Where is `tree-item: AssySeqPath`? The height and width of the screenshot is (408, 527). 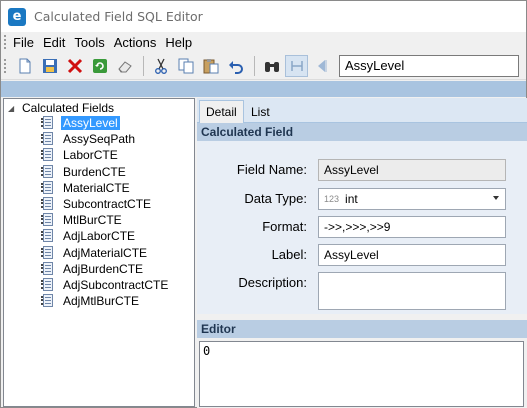 tree-item: AssySeqPath is located at coordinates (105, 139).